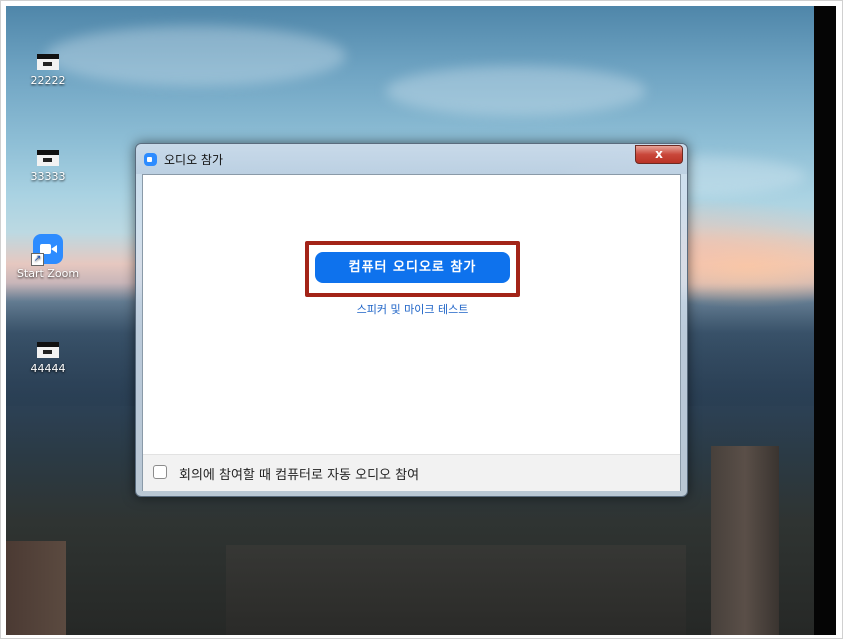 This screenshot has height=639, width=843. Describe the element at coordinates (160, 472) in the screenshot. I see `auto-join-audio-checkbox` at that location.